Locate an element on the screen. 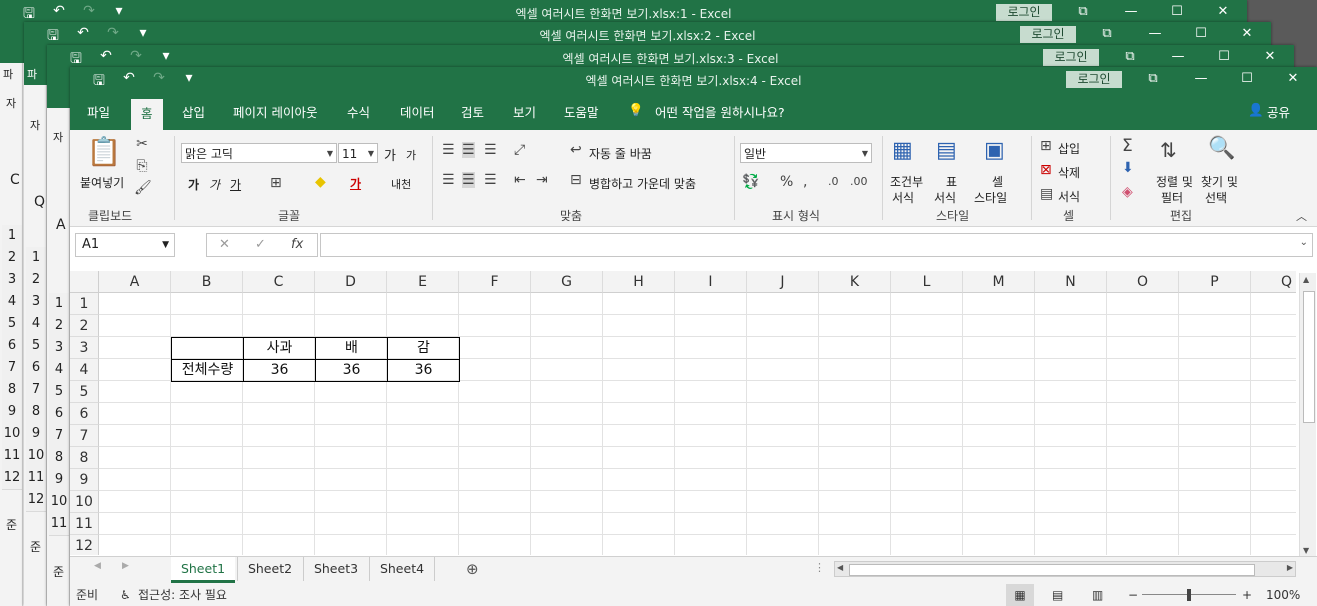  tab-help: 도움말 is located at coordinates (581, 111).